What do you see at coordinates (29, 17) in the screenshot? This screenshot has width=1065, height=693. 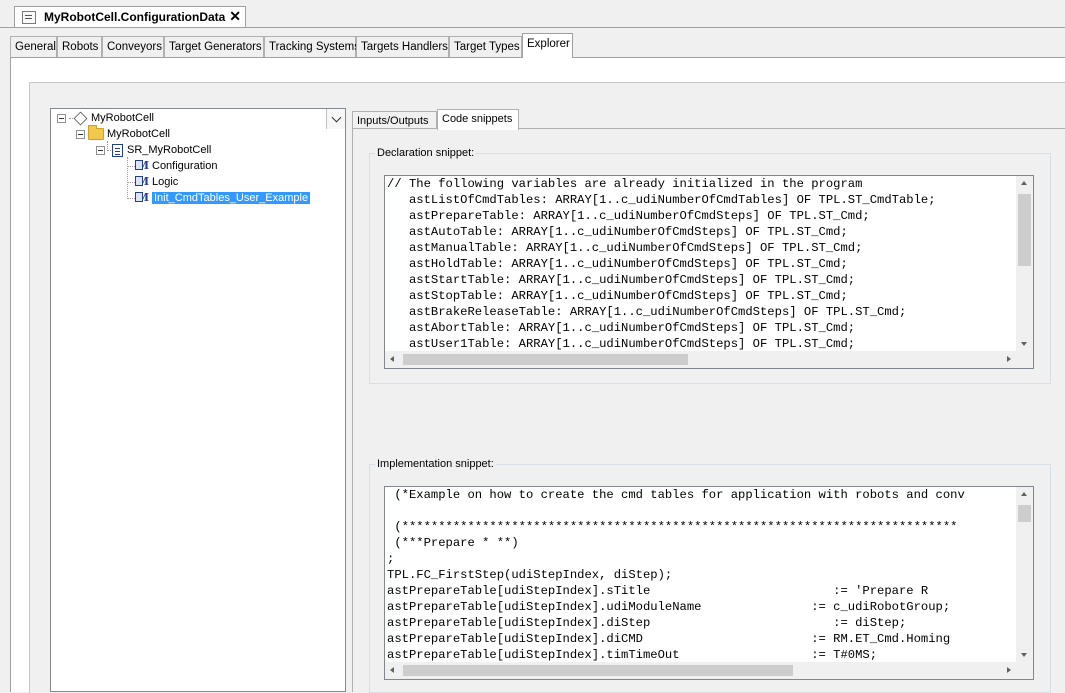 I see `config-file-icon` at bounding box center [29, 17].